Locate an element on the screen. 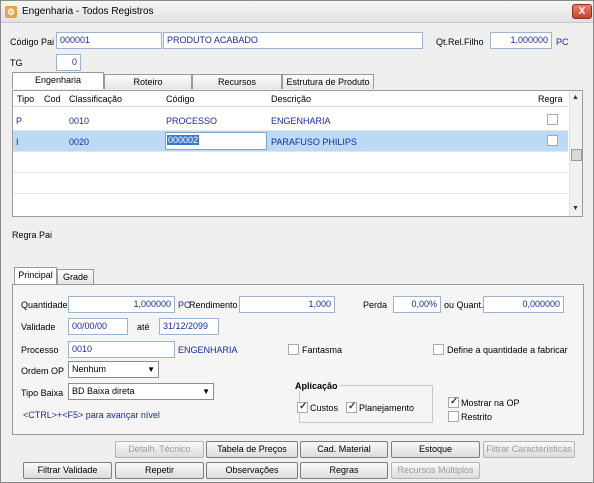 Image resolution: width=594 pixels, height=483 pixels. cad-material-button: Cad. Material is located at coordinates (344, 449).